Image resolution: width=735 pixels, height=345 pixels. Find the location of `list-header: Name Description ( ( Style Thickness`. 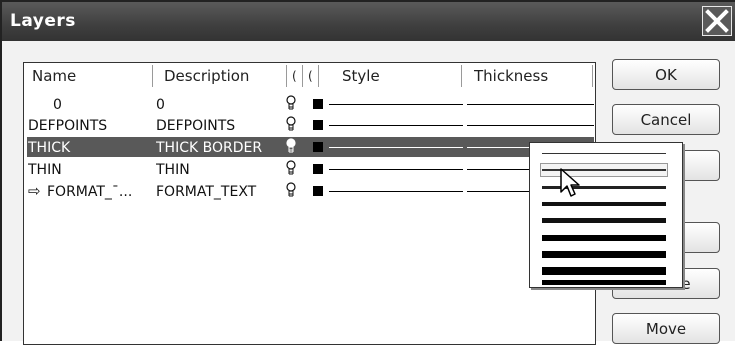

list-header: Name Description ( ( Style Thickness is located at coordinates (309, 76).